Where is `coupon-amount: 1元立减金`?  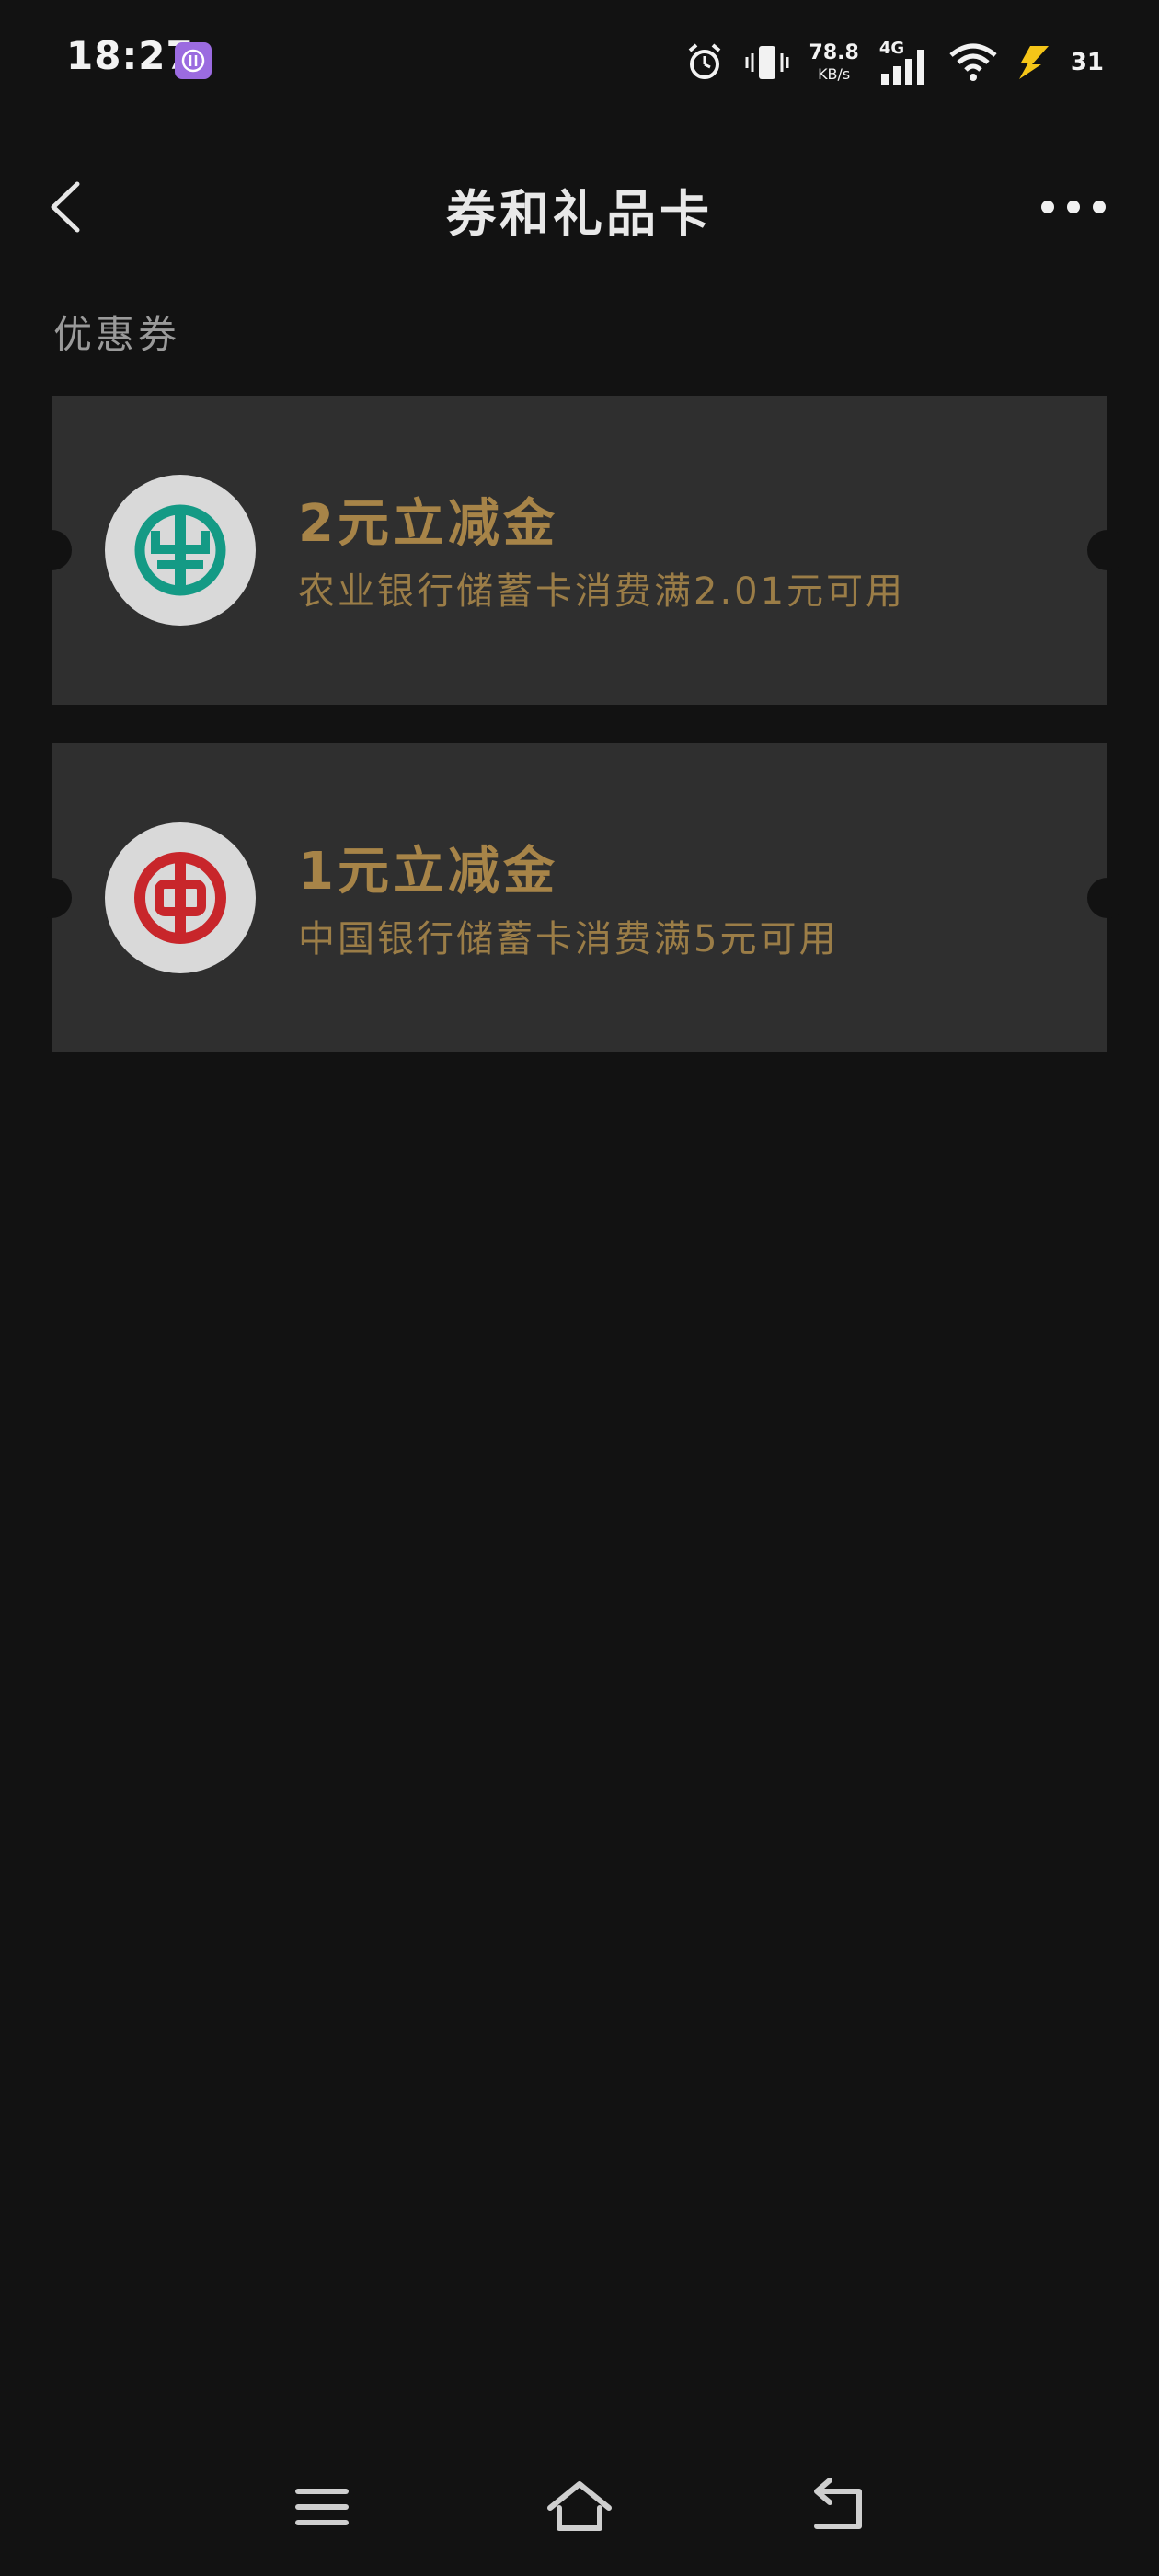 coupon-amount: 1元立减金 is located at coordinates (428, 872).